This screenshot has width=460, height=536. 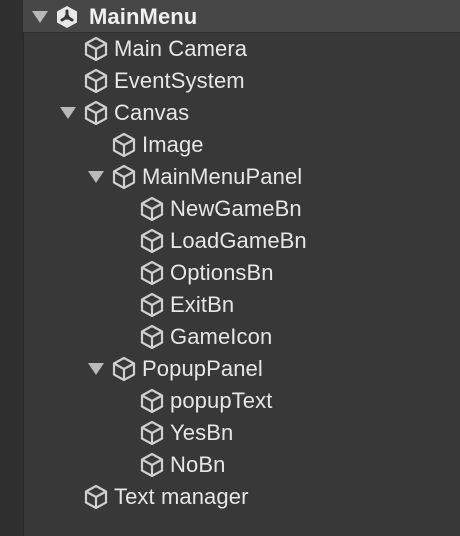 I want to click on hierarchy-item-mainmenupanel: MainMenuPanel, so click(x=195, y=177).